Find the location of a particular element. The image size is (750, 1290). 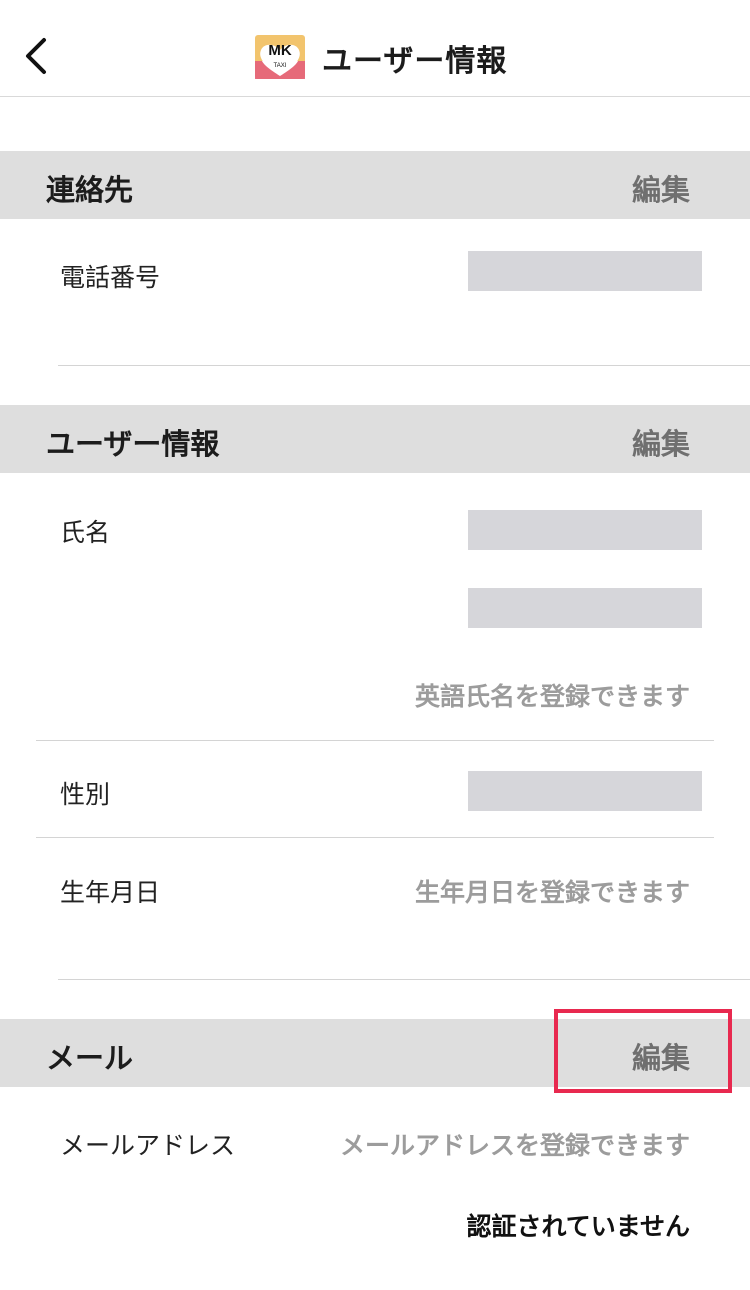

verification-status: 認証されていません is located at coordinates (578, 1226).